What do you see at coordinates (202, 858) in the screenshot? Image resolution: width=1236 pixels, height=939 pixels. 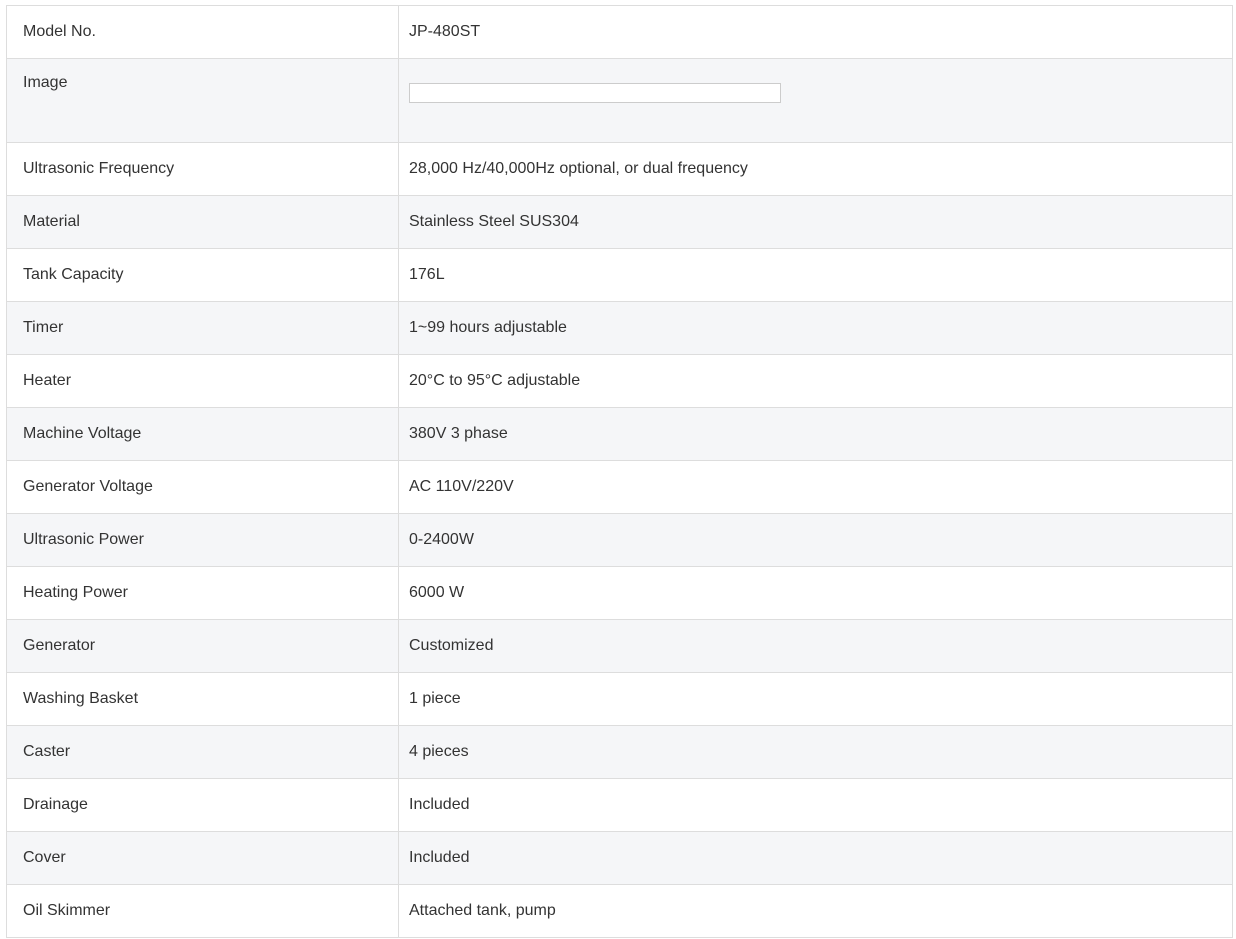 I see `spec-label: Cover` at bounding box center [202, 858].